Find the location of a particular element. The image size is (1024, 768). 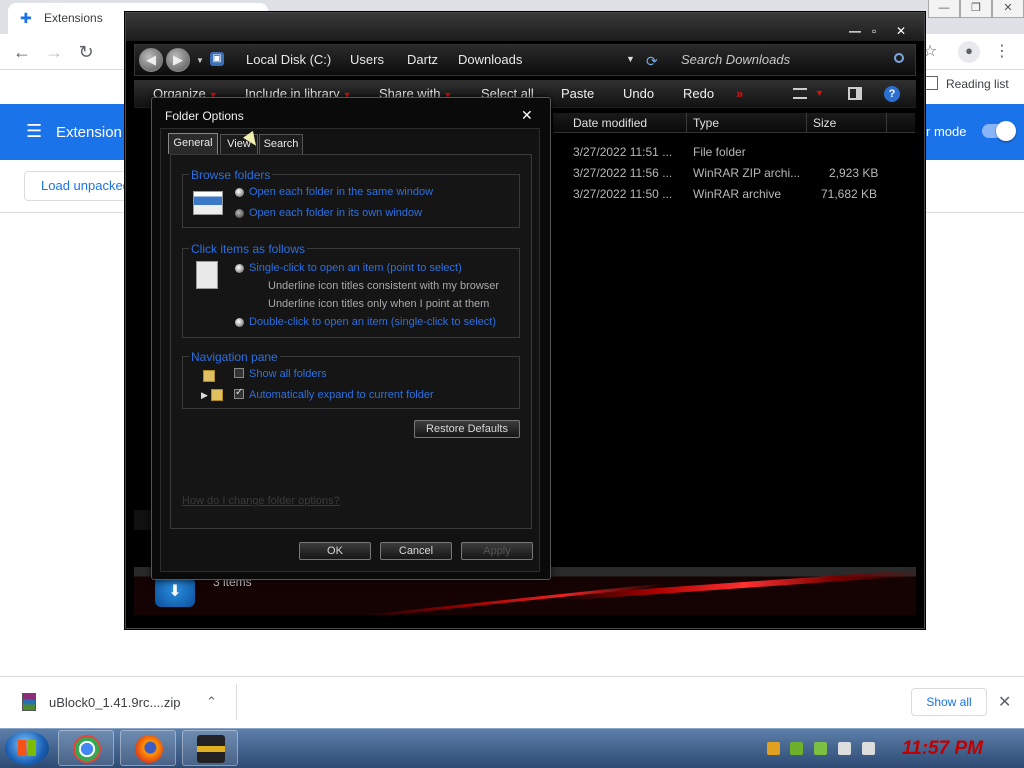

restore-defaults-button: Restore Defaults is located at coordinates (467, 429).